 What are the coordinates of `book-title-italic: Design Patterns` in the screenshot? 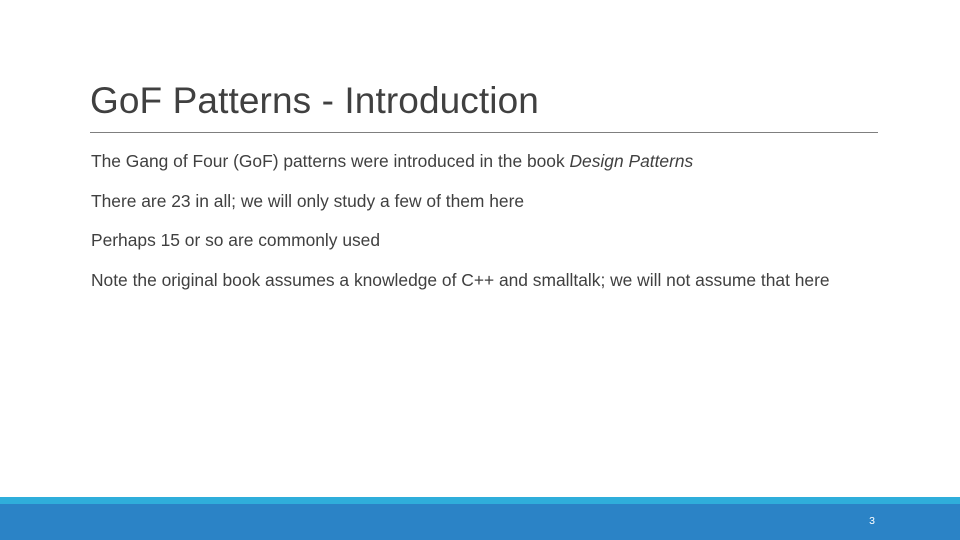 It's located at (631, 161).